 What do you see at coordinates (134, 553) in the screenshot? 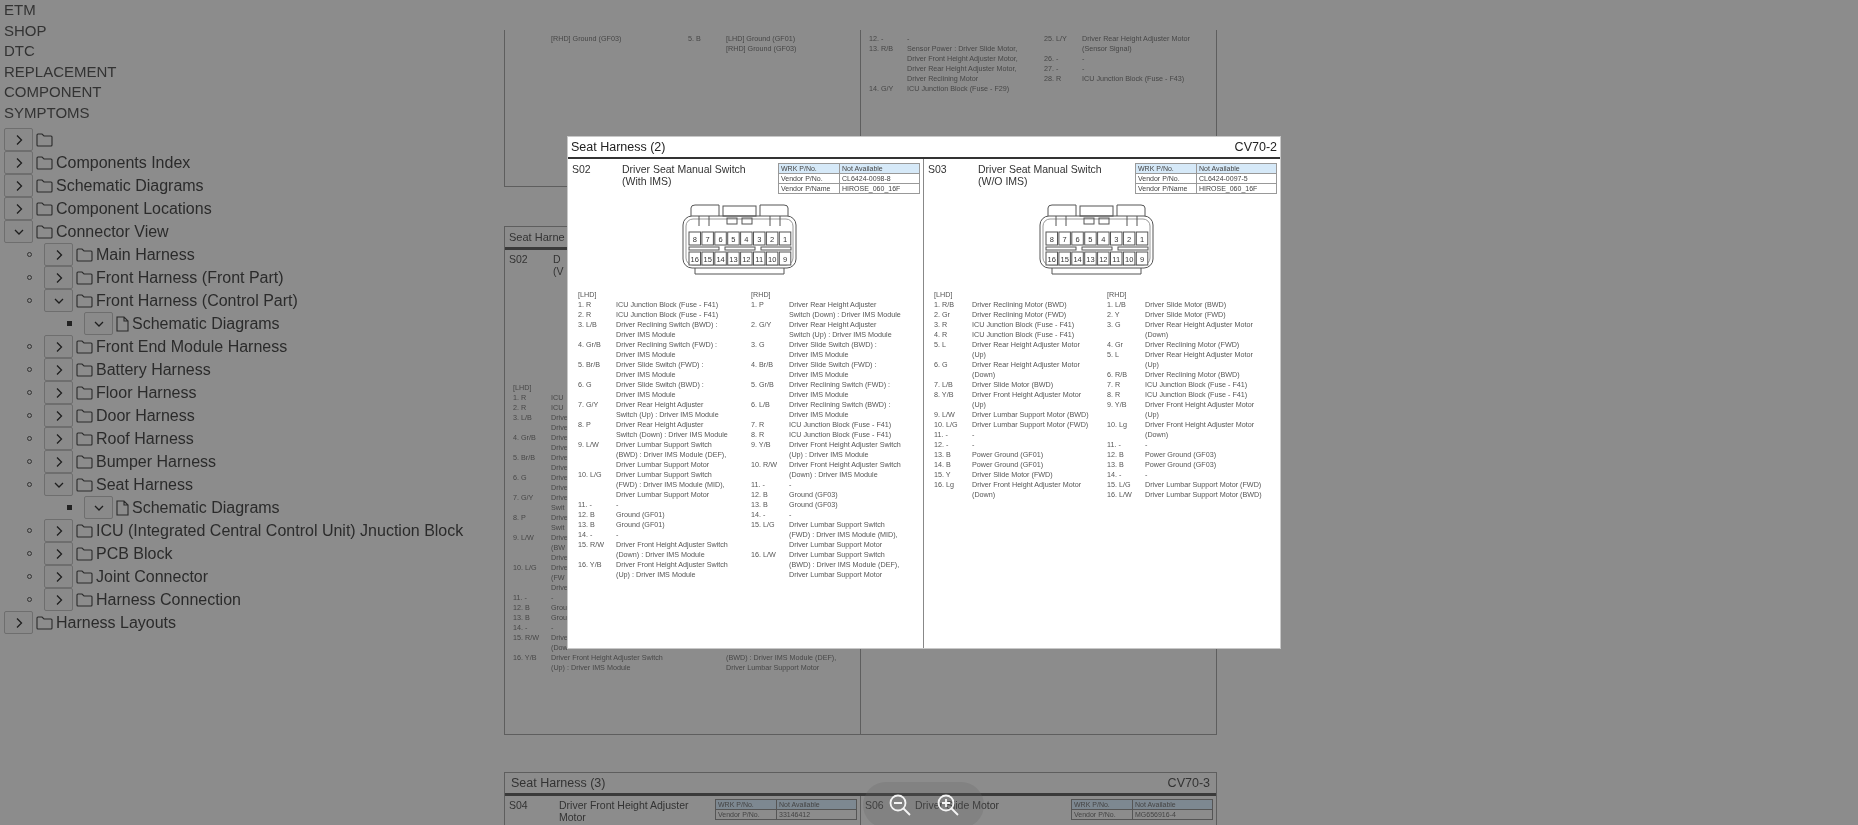
I see `tree-item: PCB Block` at bounding box center [134, 553].